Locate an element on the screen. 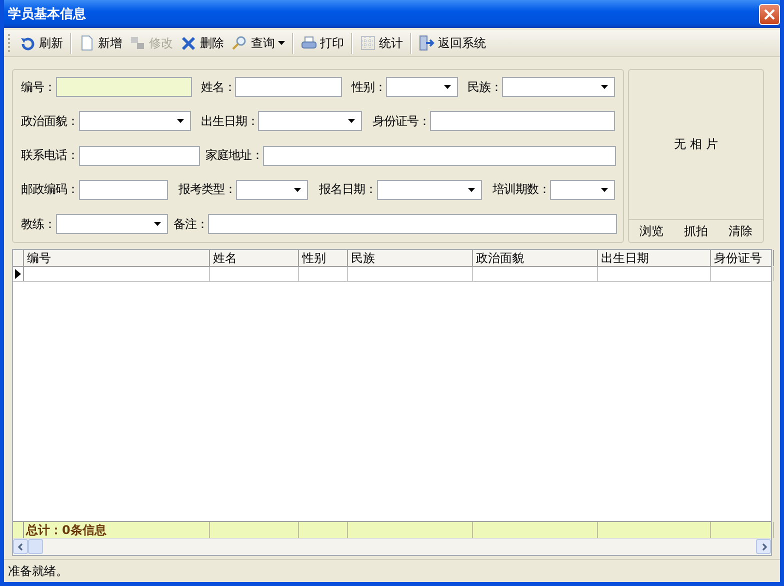 The image size is (784, 586). field-label: 培训期数： is located at coordinates (521, 189).